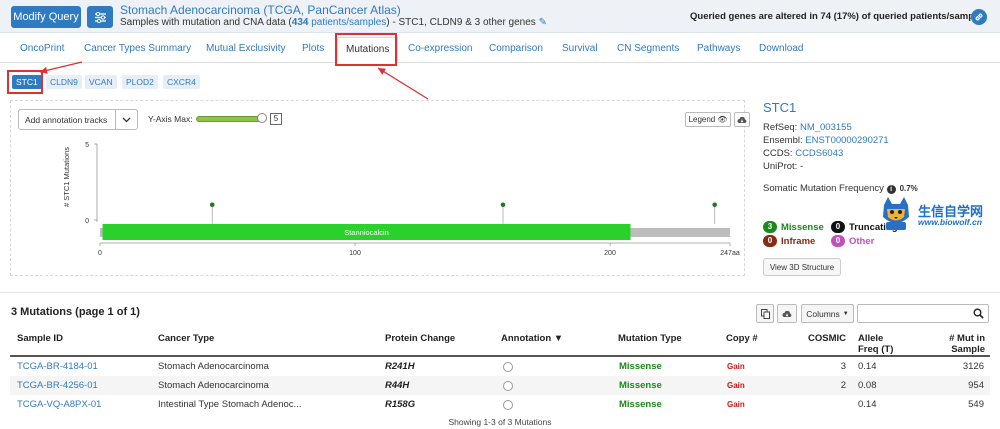 This screenshot has width=1000, height=429. Describe the element at coordinates (845, 313) in the screenshot. I see `caret-down-icon: ▼` at that location.